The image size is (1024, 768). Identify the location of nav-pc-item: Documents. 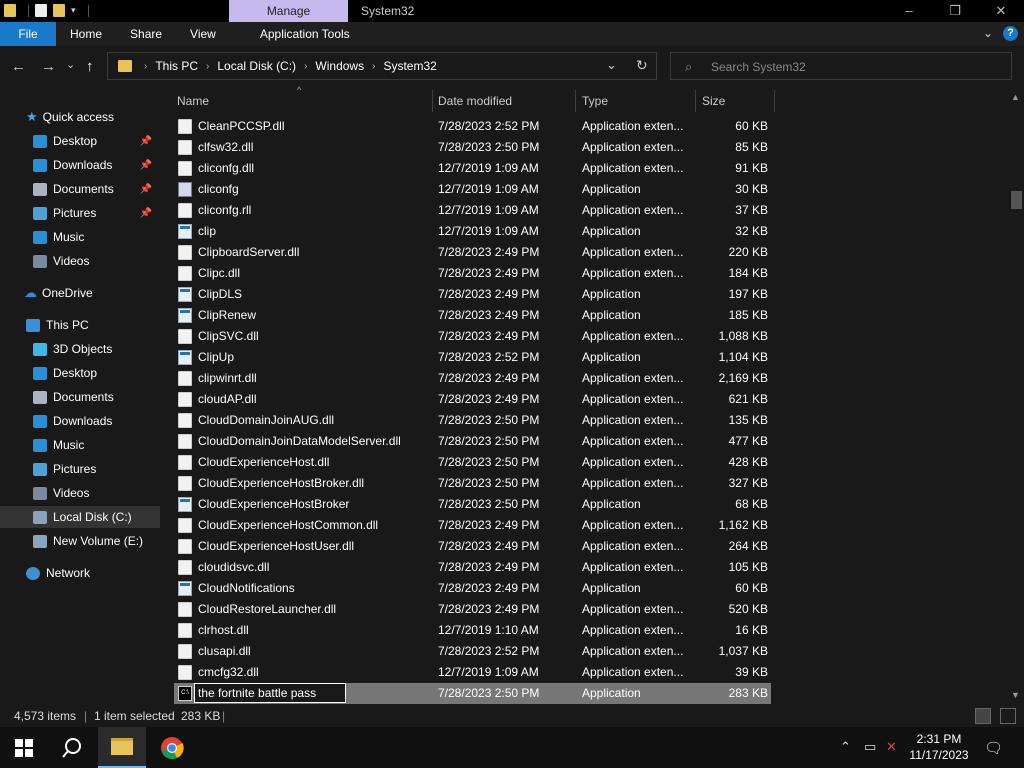
(80, 397).